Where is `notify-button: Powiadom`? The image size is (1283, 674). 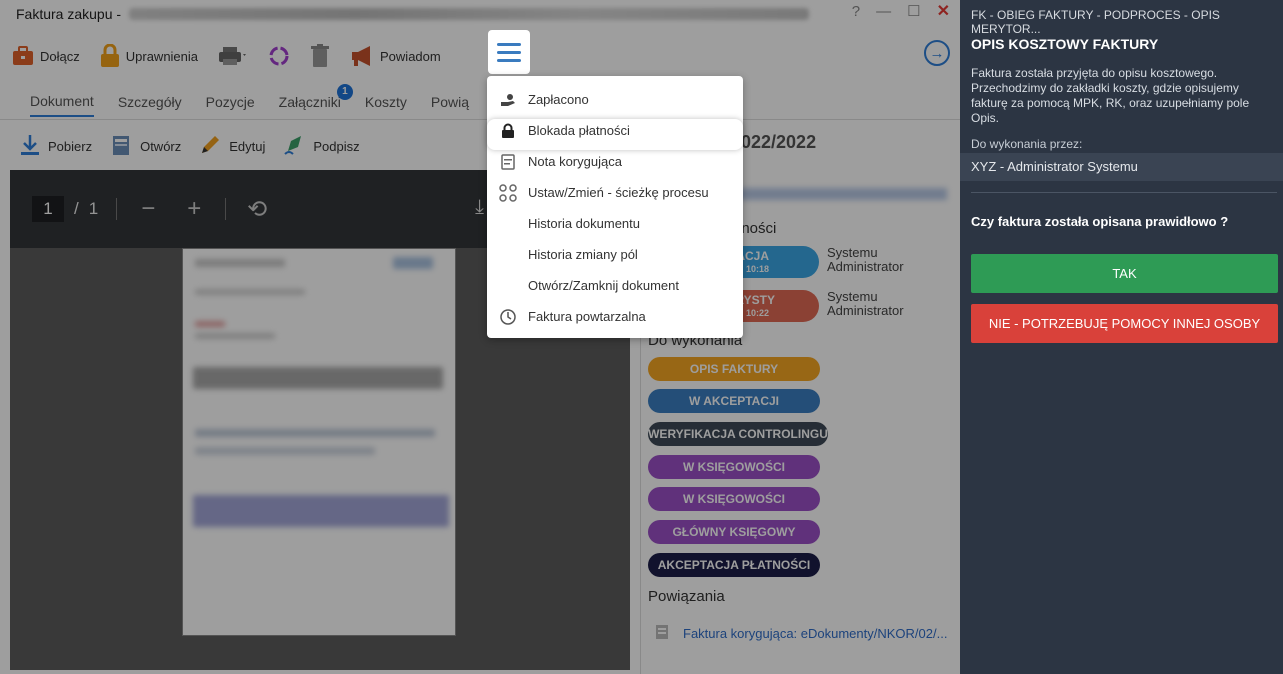
notify-button: Powiadom is located at coordinates (395, 56).